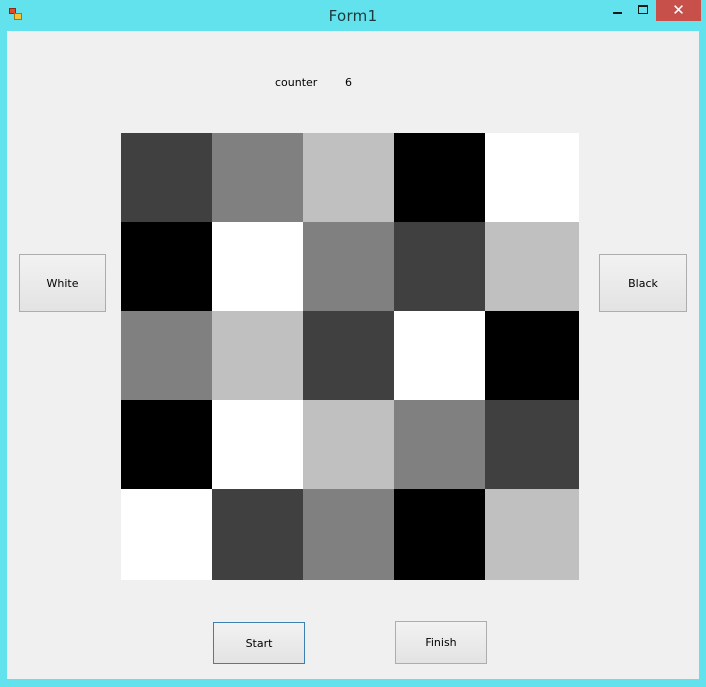 Image resolution: width=706 pixels, height=687 pixels. I want to click on white-button: White, so click(62, 283).